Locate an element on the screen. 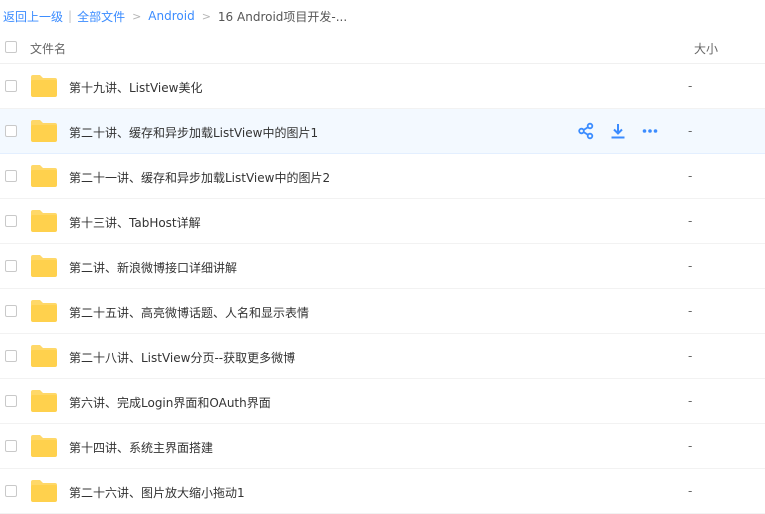 This screenshot has width=765, height=514. file-name-link: 第二十八讲、ListView分页--获取更多微博 is located at coordinates (182, 357).